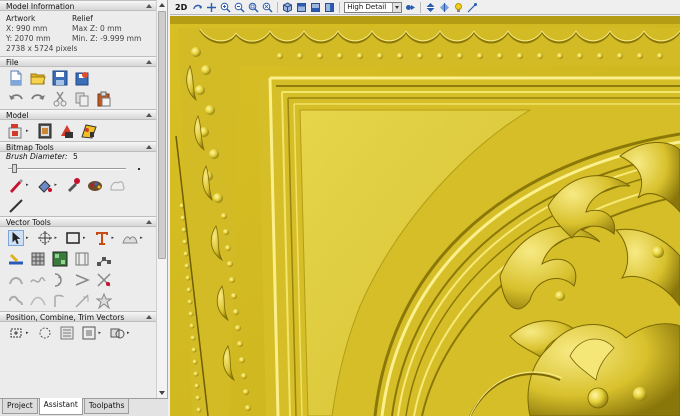 This screenshot has height=416, width=680. I want to click on rotate-icon, so click(45, 333).